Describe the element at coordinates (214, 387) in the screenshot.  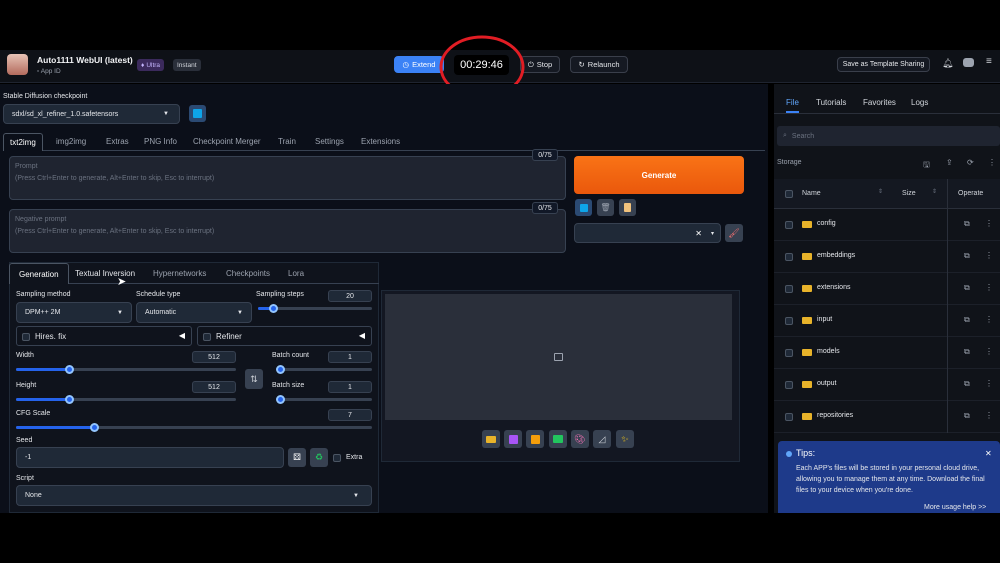
I see `height-input: 512` at that location.